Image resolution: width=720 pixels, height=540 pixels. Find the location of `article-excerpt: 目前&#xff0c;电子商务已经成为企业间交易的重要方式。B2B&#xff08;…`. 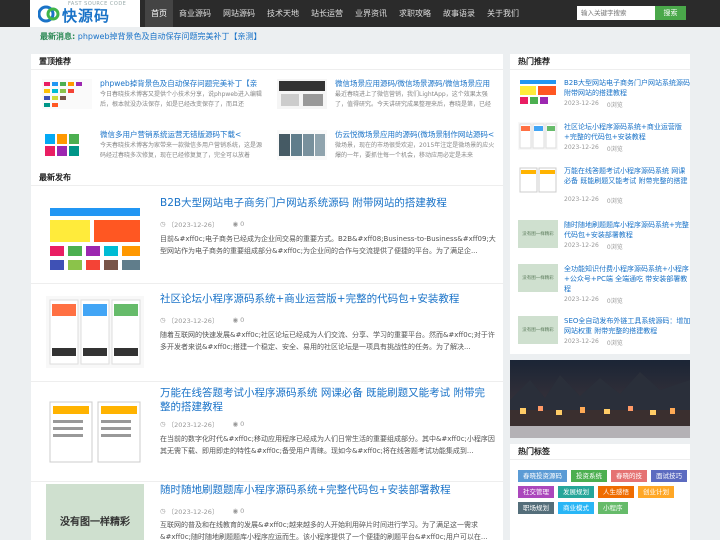

article-excerpt: 目前&#xff0c;电子商务已经成为企业间交易的重要方式。B2B&#xff08;… is located at coordinates (328, 245).